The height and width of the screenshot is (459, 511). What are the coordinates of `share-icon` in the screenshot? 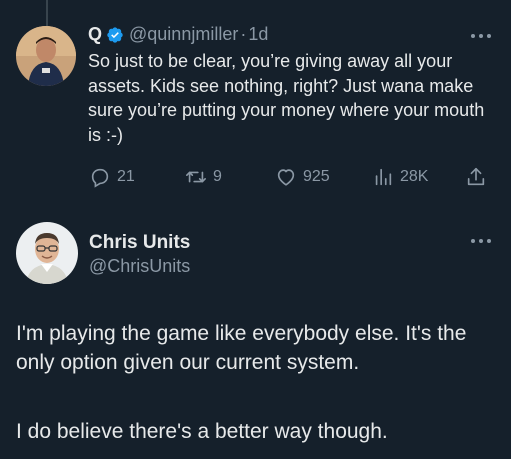 It's located at (479, 177).